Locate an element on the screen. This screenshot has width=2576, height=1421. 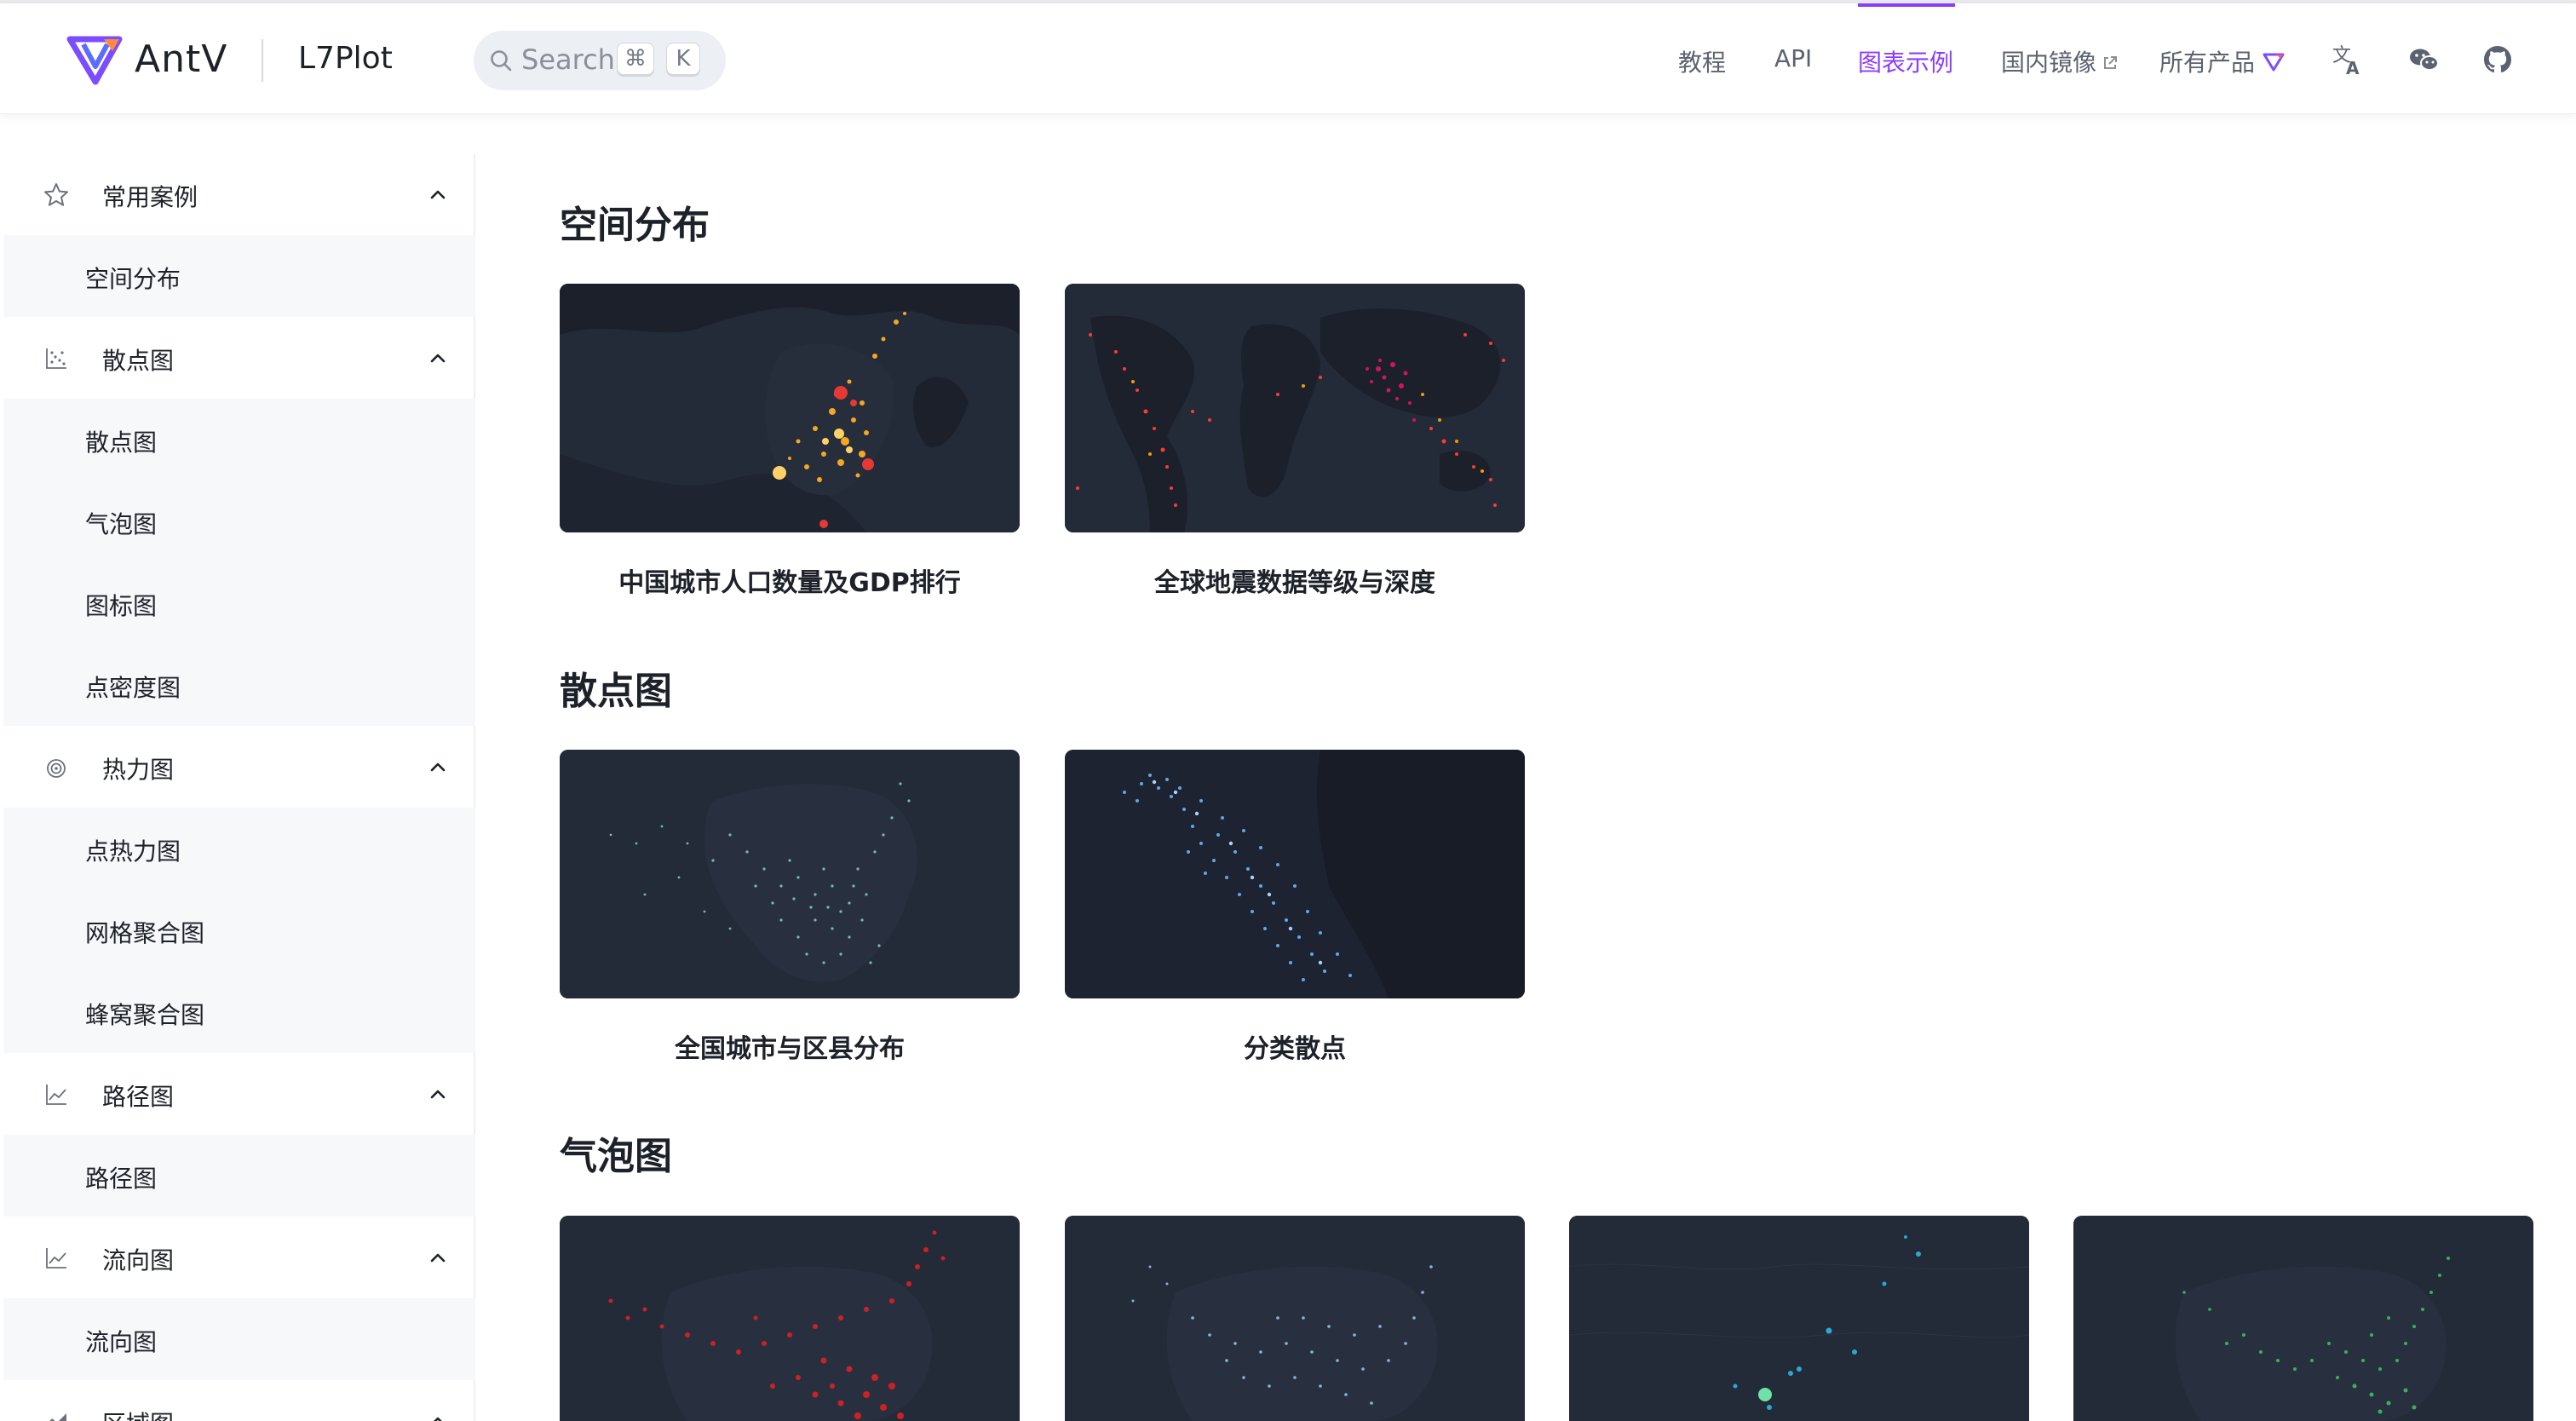
external-link-icon is located at coordinates (2111, 62).